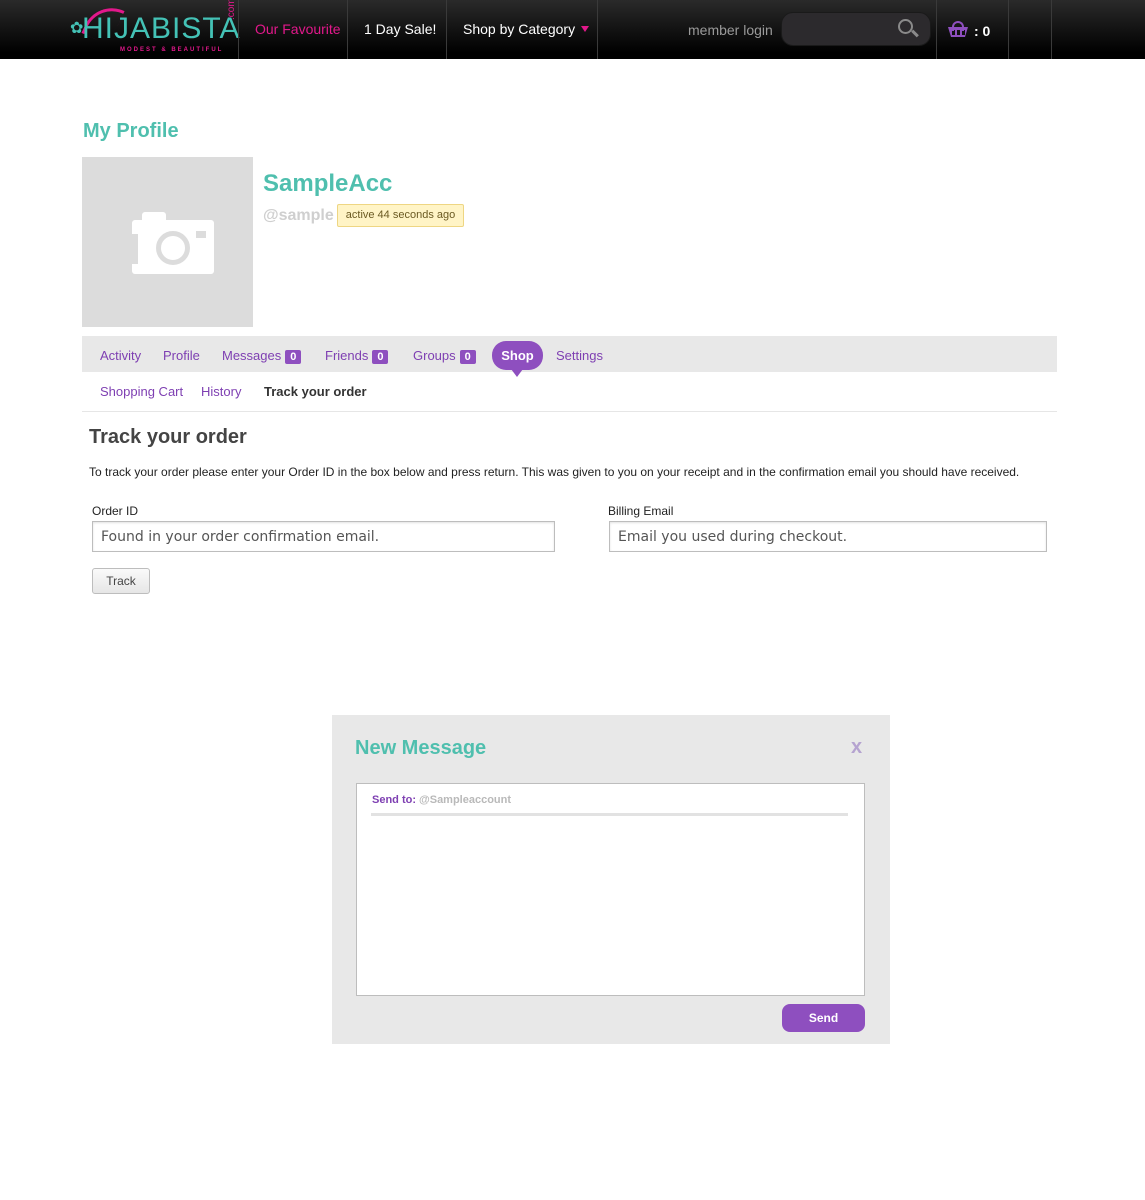 This screenshot has width=1145, height=1200. I want to click on member-login-link: member login, so click(730, 30).